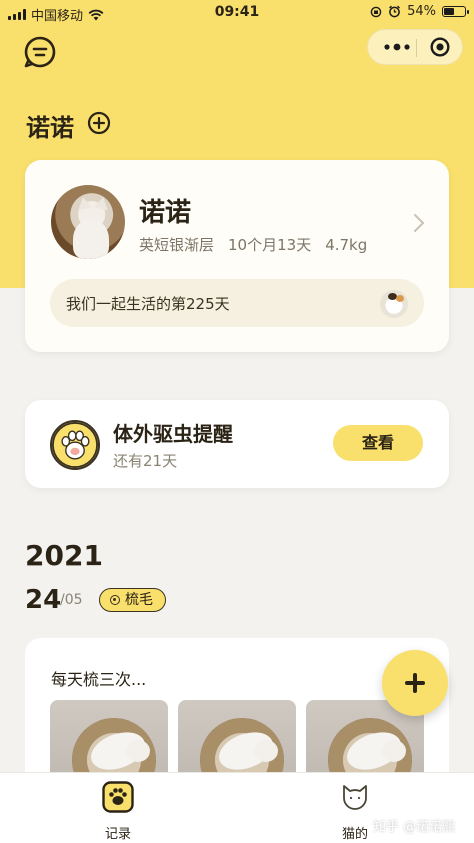  Describe the element at coordinates (99, 123) in the screenshot. I see `add-circle-icon` at that location.